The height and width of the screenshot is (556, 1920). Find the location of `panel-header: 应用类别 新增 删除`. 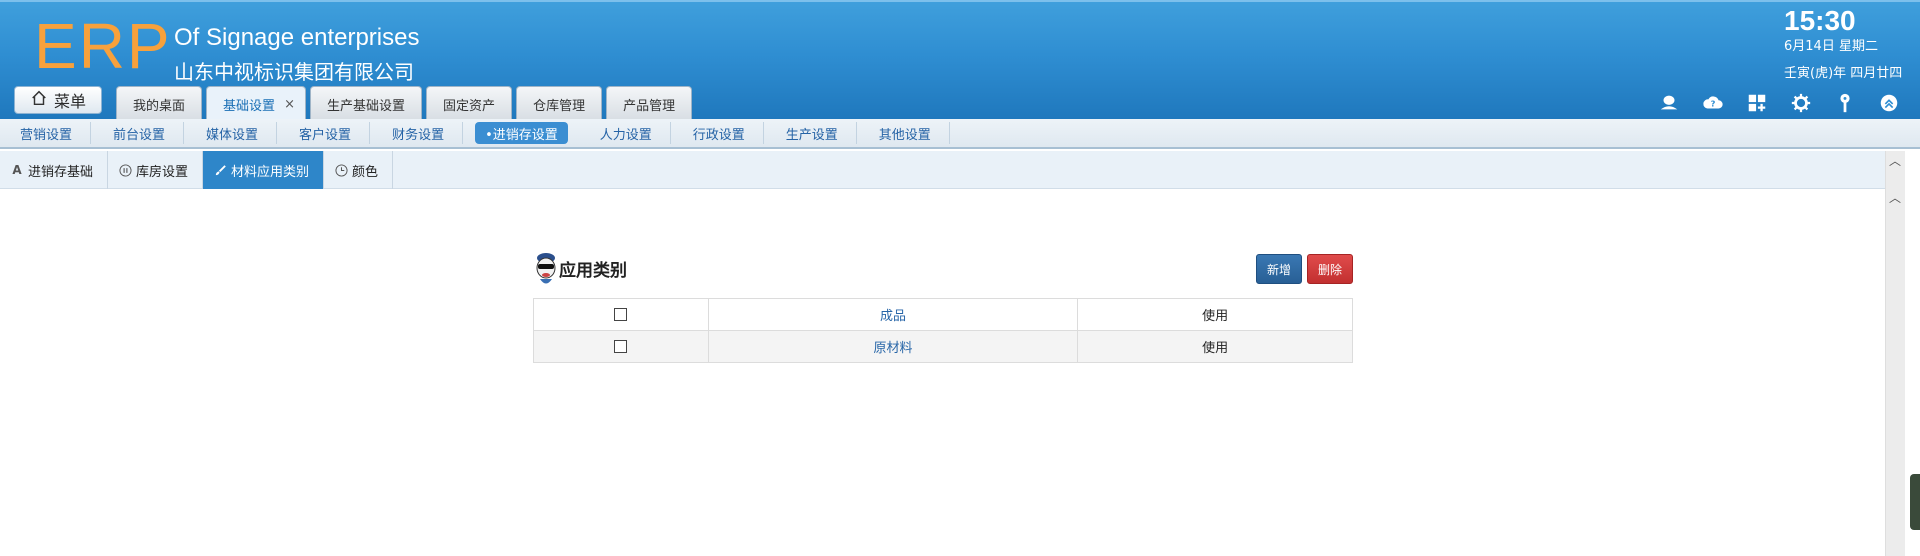

panel-header: 应用类别 新增 删除 is located at coordinates (943, 269).